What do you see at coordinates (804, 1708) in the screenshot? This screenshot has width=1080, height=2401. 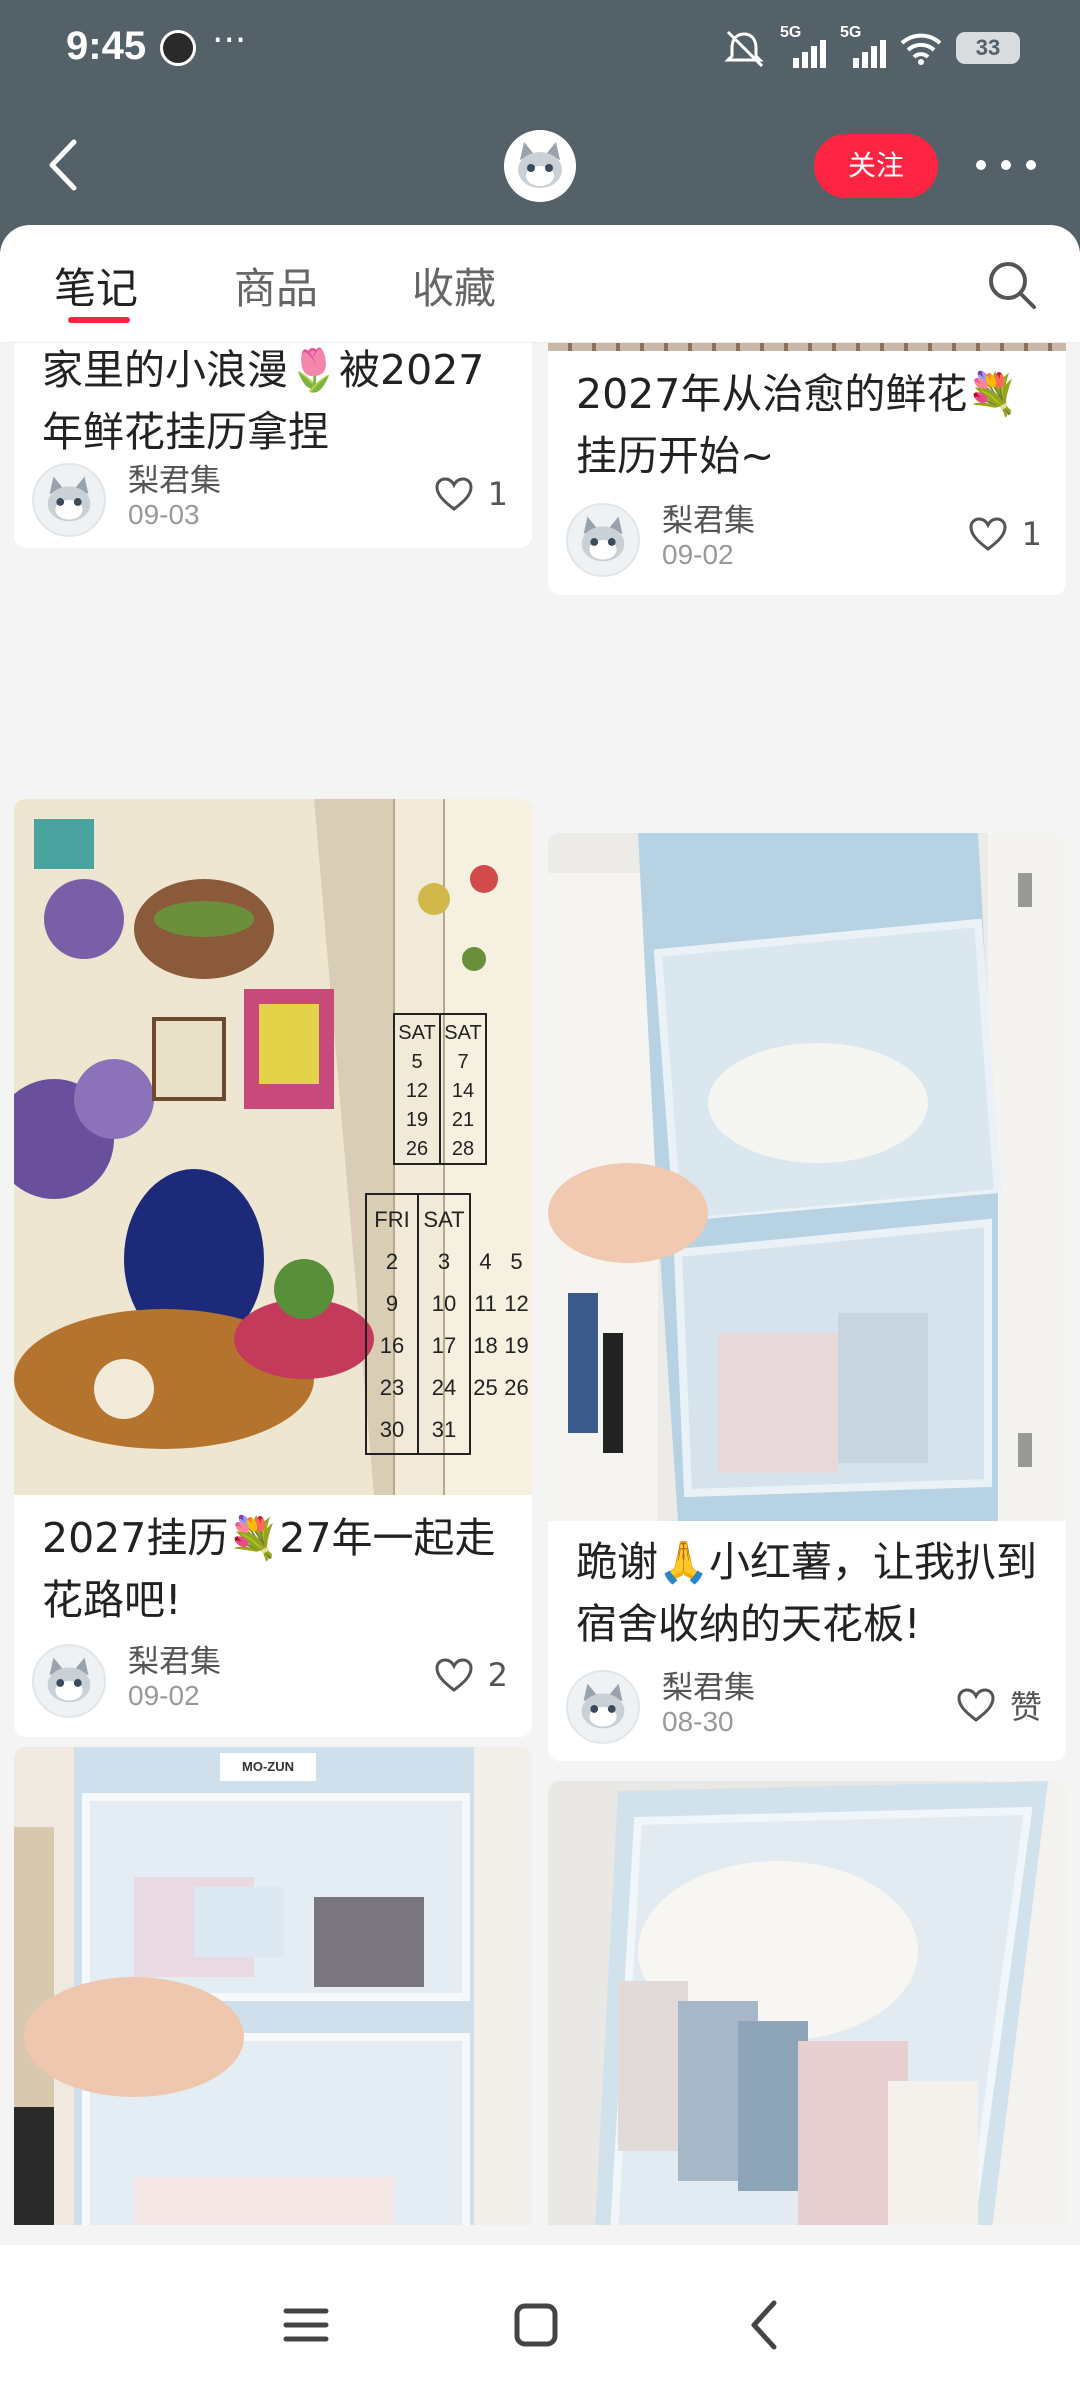 I see `author-row: 梨君集 08-30 赞` at bounding box center [804, 1708].